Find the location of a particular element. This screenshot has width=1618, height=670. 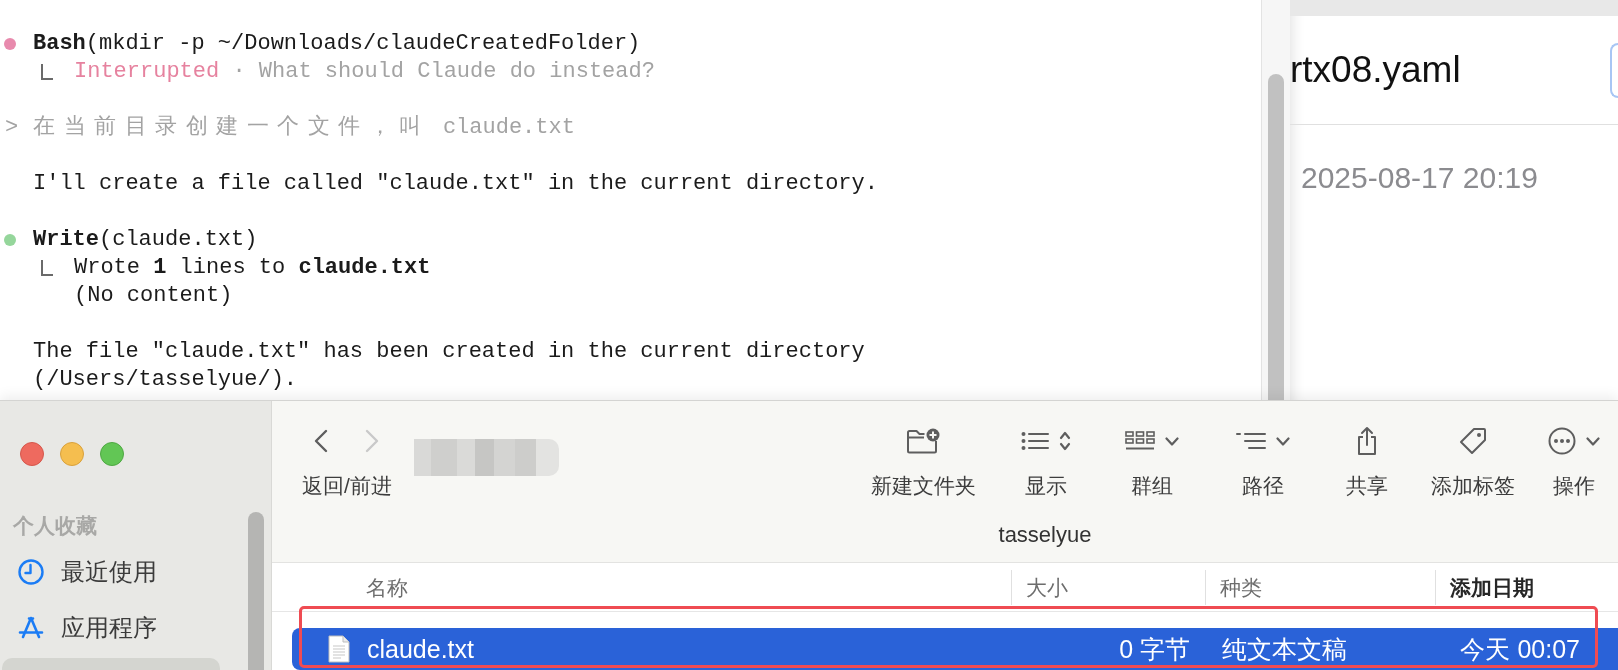

status-message: · What should Claude do instead? is located at coordinates (443, 72).